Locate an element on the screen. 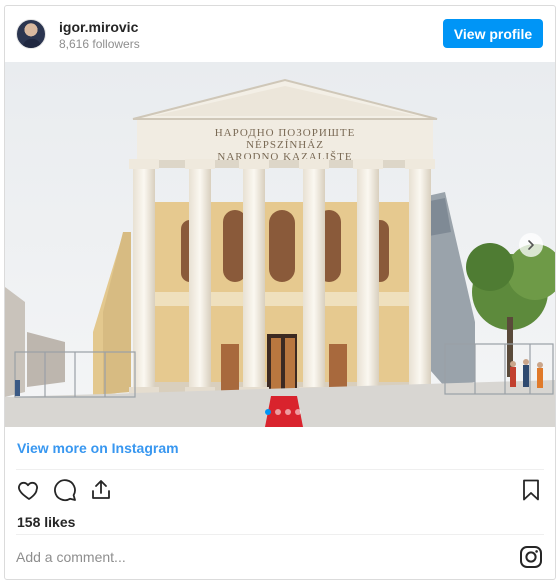  save-button is located at coordinates (531, 490).